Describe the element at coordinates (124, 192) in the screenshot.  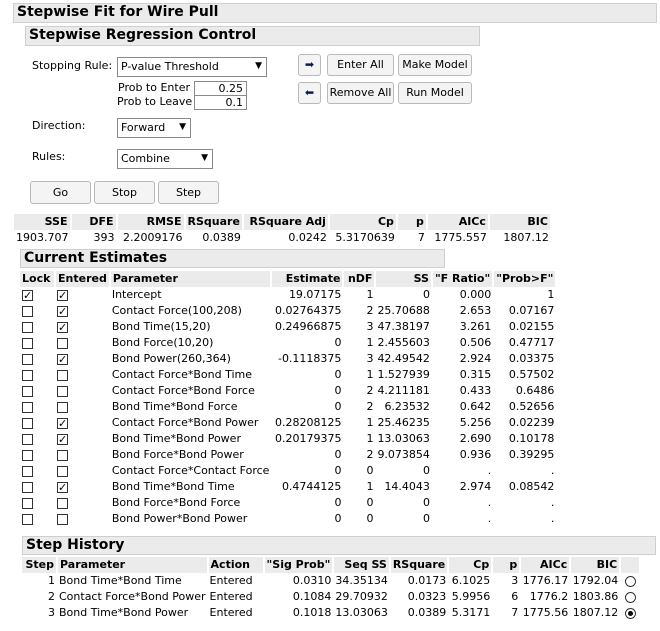
I see `stop-button: Stop` at that location.